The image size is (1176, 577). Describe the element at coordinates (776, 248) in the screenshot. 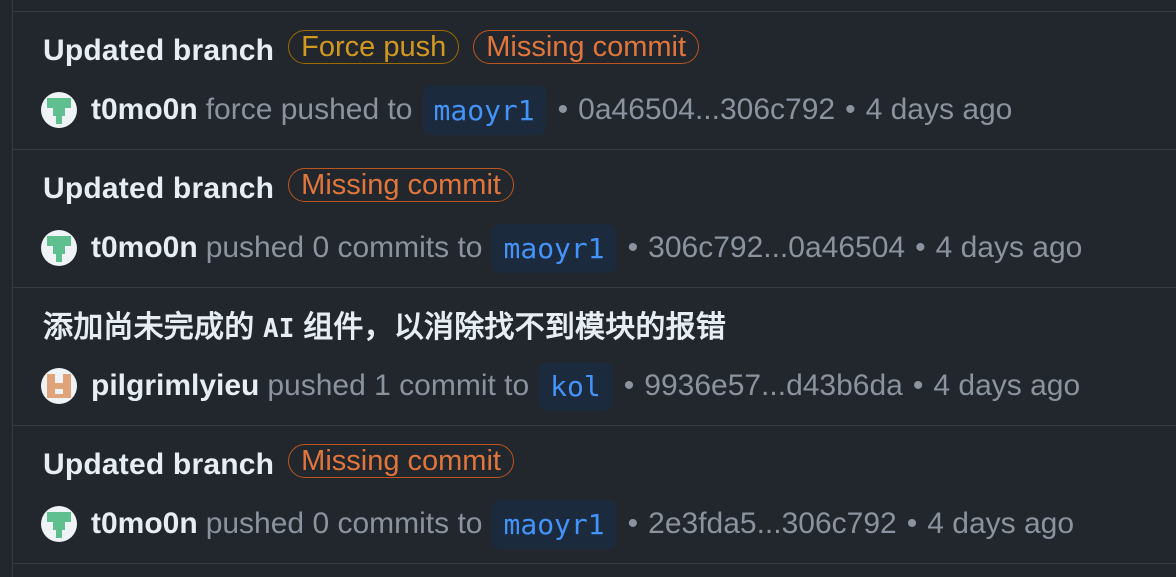

I see `commit-range-link: 306c792...0a46504` at that location.